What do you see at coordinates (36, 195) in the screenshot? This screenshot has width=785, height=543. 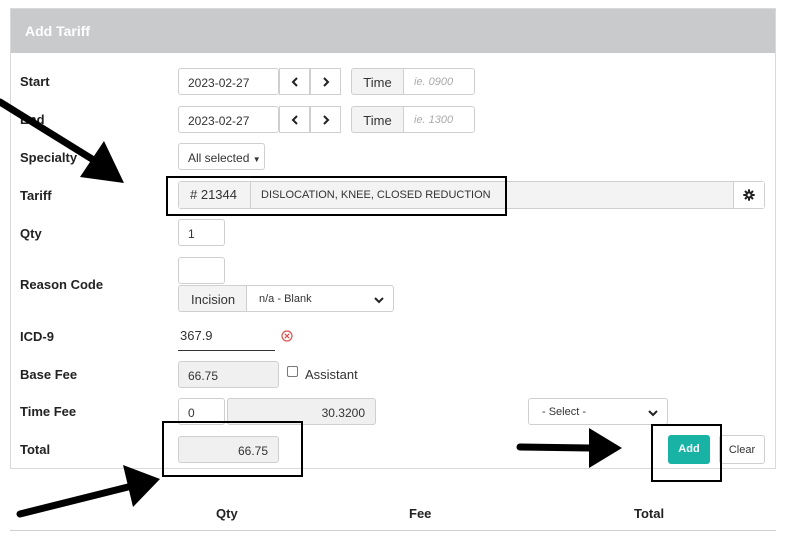 I see `tariff-label: Tariff` at bounding box center [36, 195].